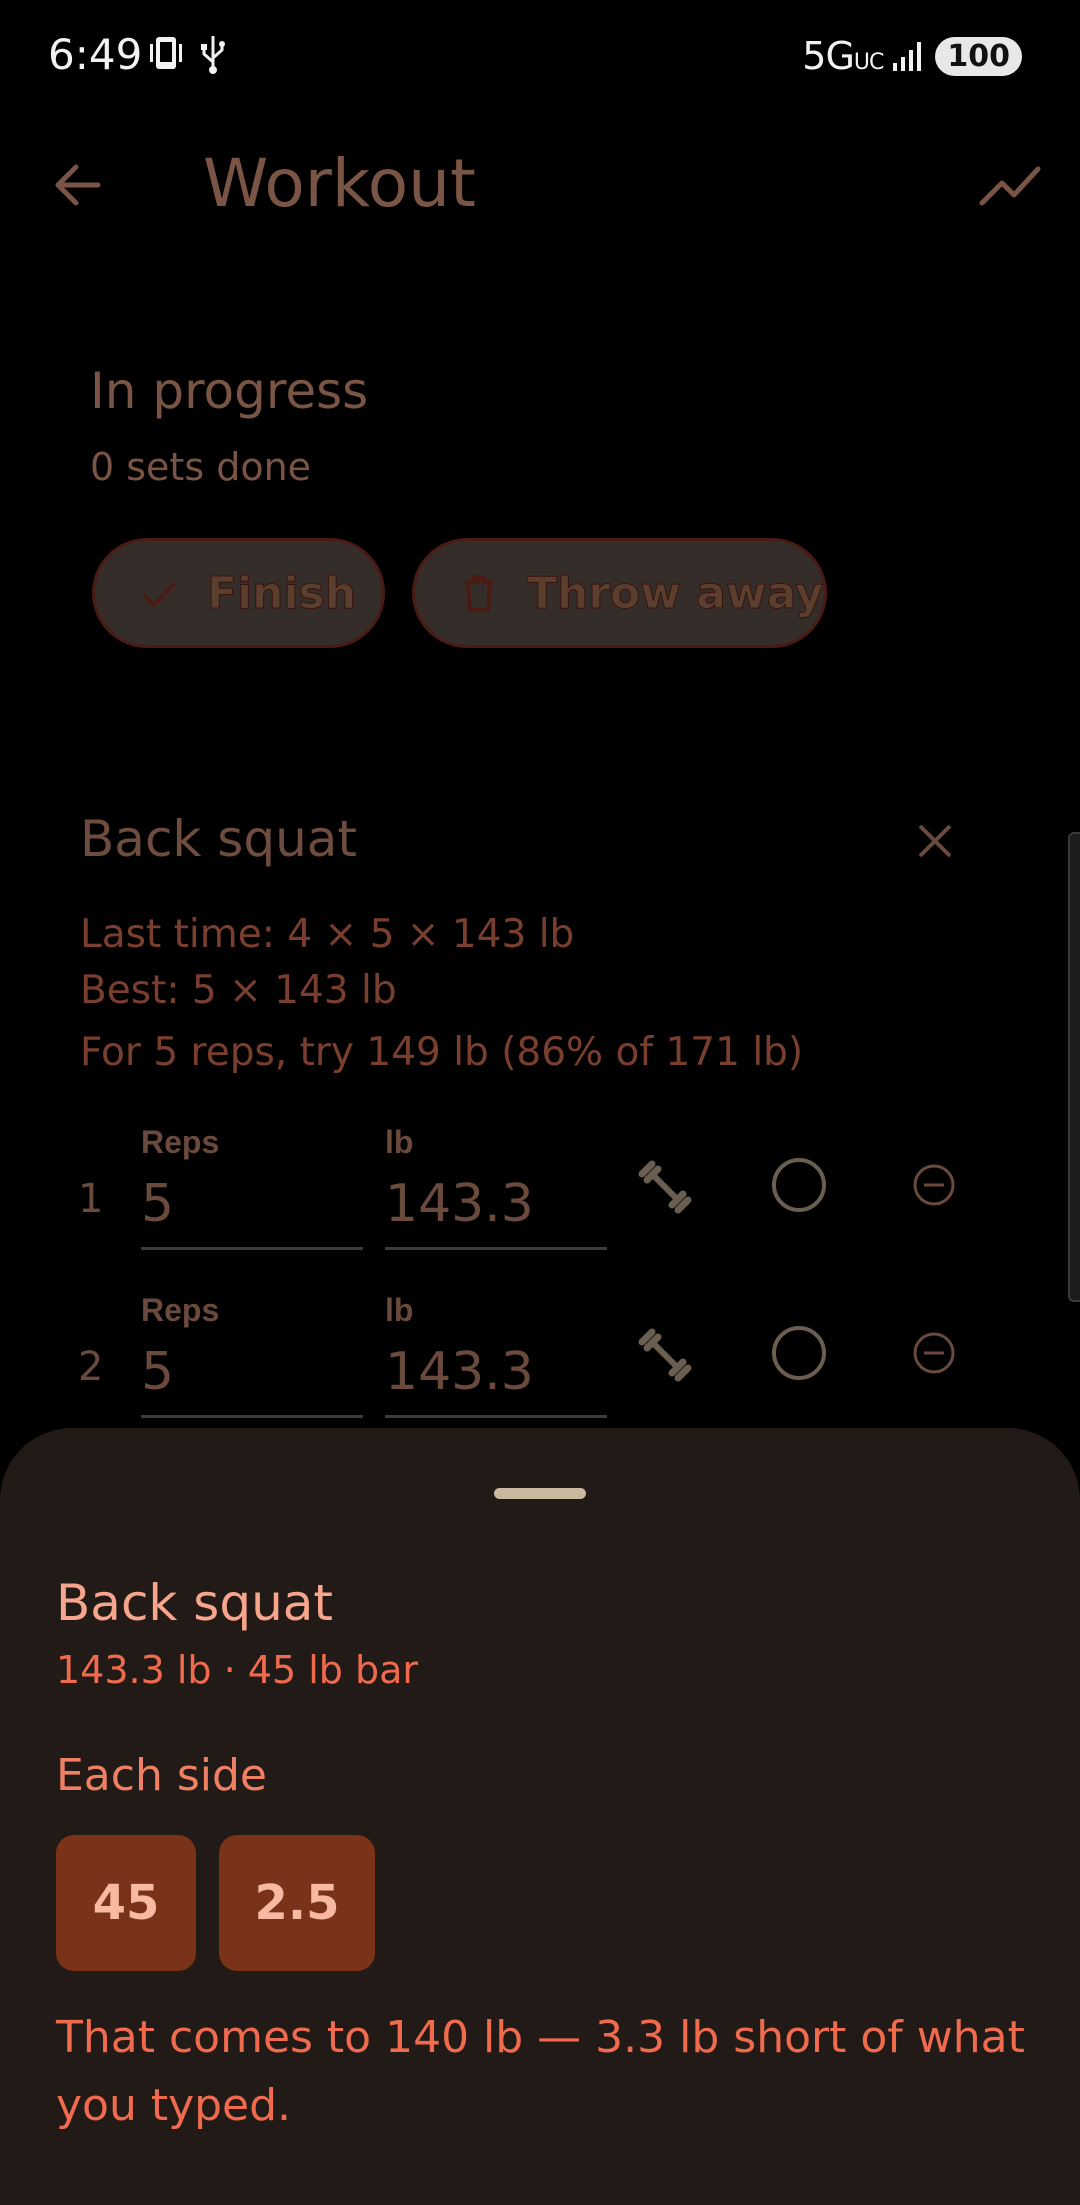  Describe the element at coordinates (161, 1775) in the screenshot. I see `each-side-label: Each side` at that location.